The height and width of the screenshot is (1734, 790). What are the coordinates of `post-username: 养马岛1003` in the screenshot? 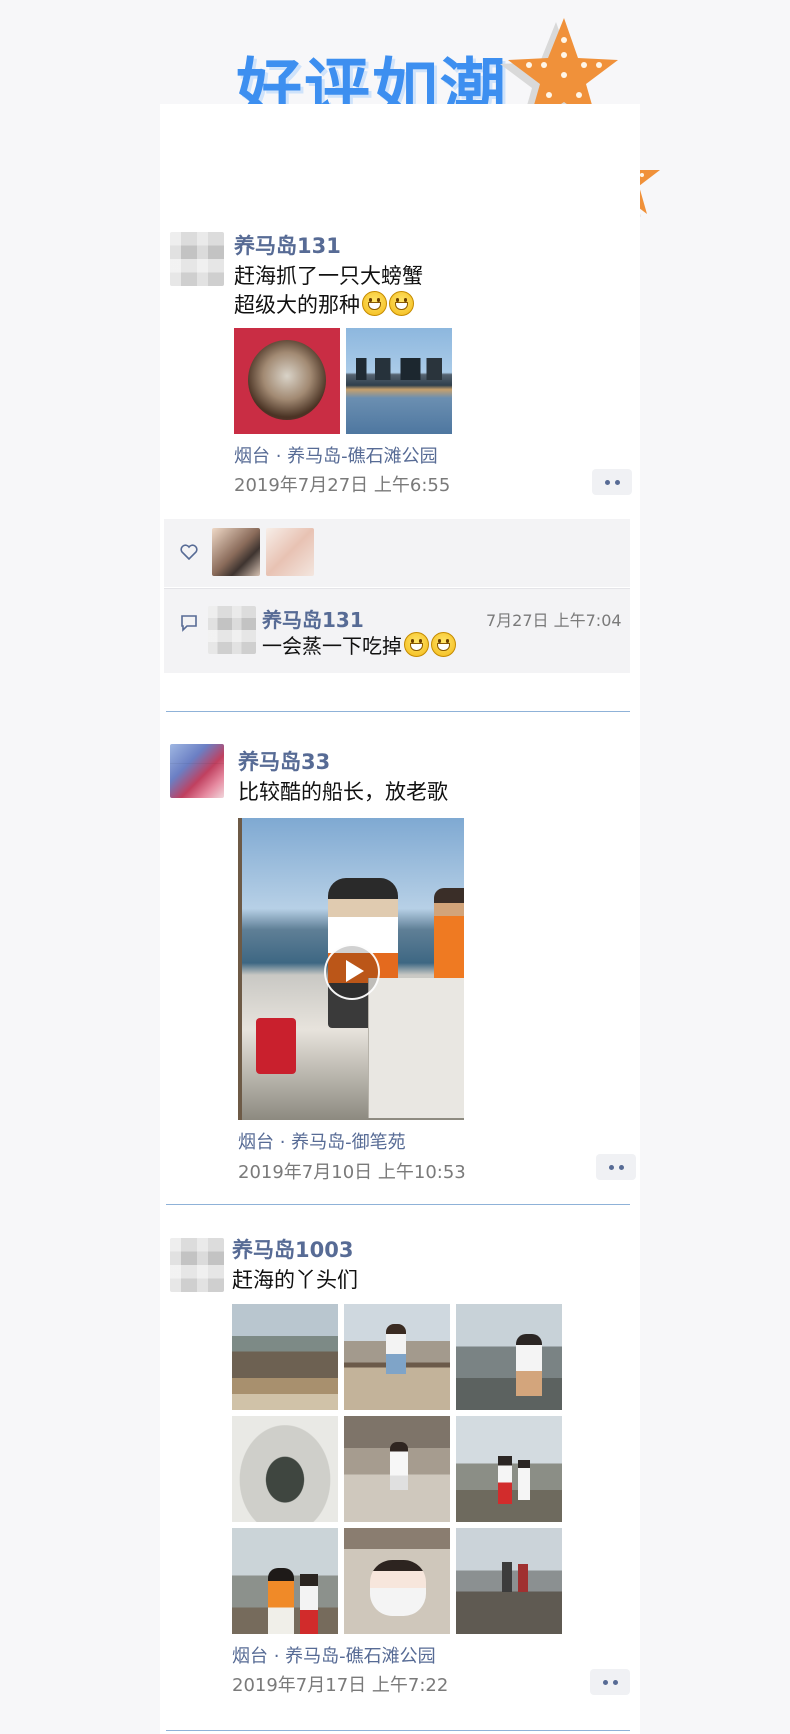 It's located at (292, 1249).